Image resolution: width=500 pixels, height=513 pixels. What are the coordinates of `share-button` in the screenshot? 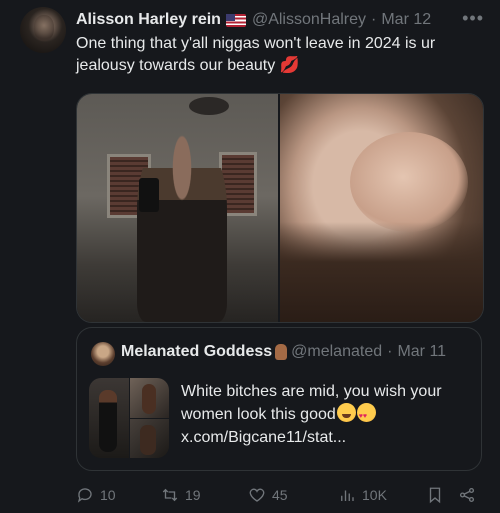 It's located at (467, 495).